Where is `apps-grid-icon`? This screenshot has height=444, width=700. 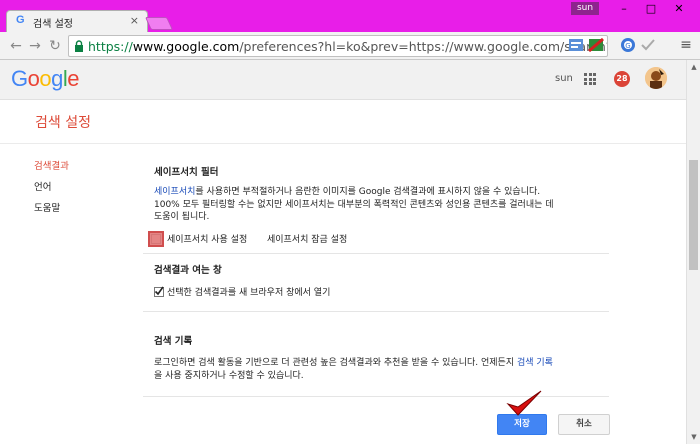
apps-grid-icon is located at coordinates (590, 79).